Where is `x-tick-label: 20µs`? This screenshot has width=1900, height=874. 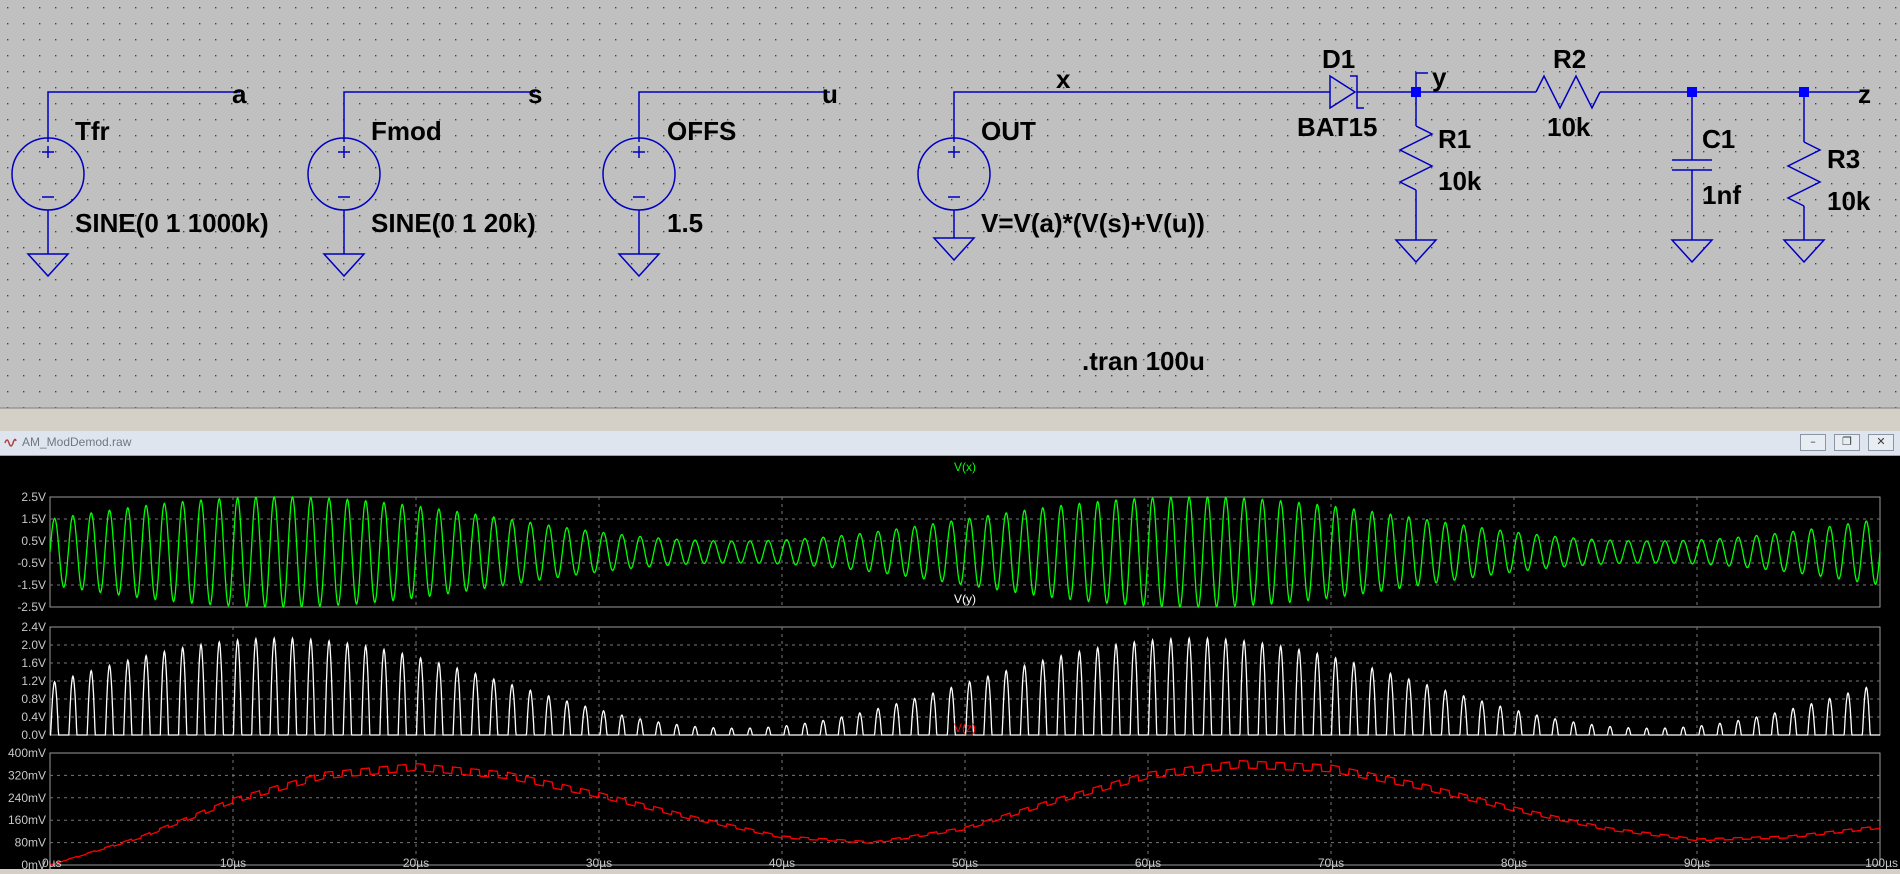
x-tick-label: 20µs is located at coordinates (416, 862).